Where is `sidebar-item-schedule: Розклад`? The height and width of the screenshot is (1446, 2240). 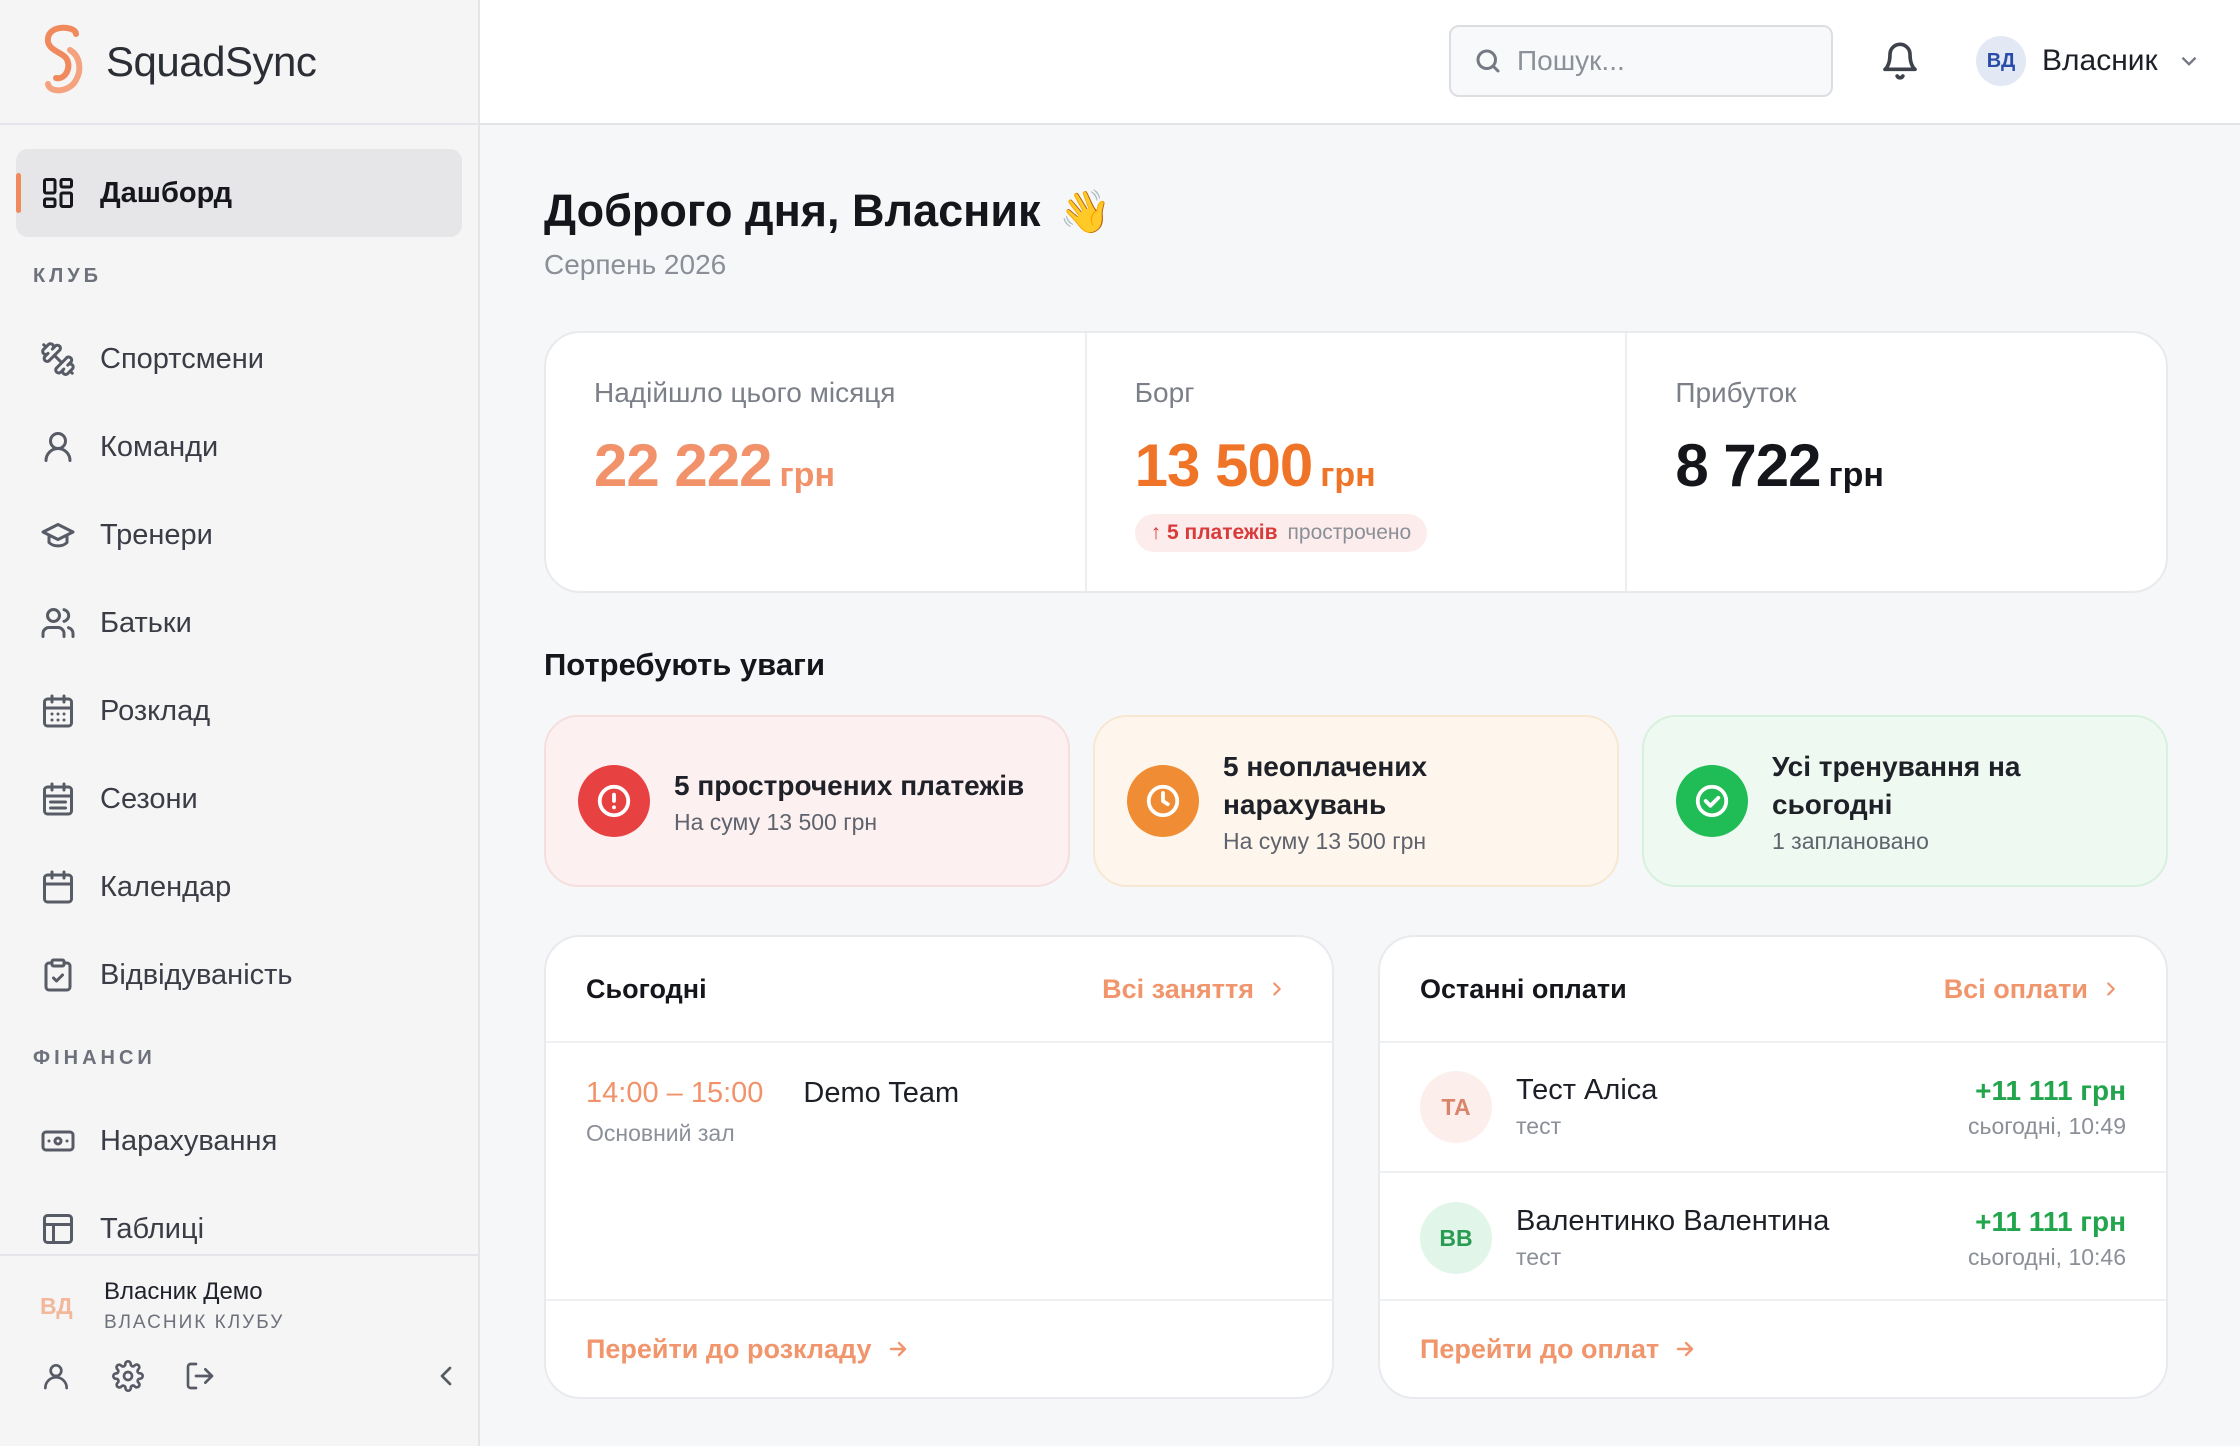 sidebar-item-schedule: Розклад is located at coordinates (239, 711).